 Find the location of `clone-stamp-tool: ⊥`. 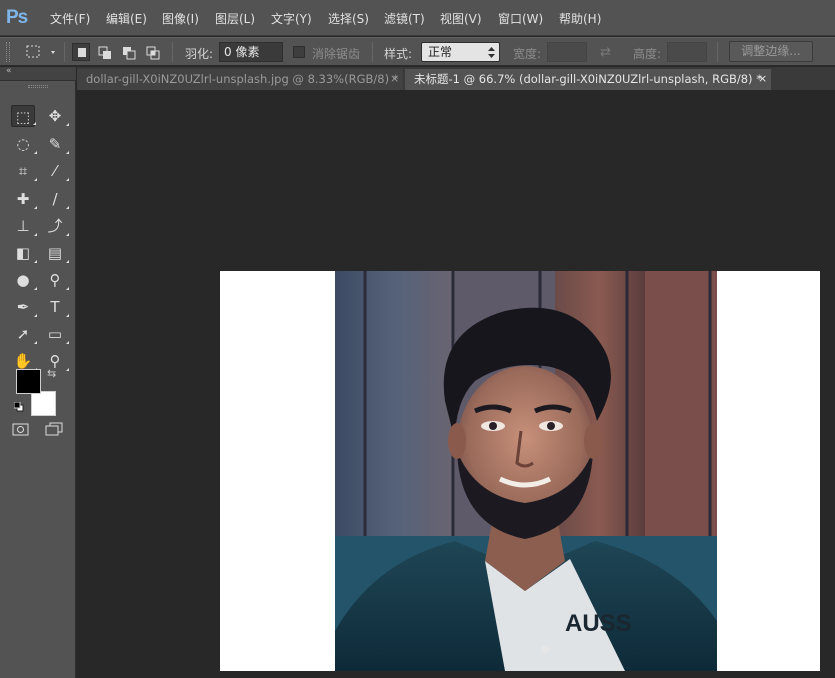

clone-stamp-tool: ⊥ is located at coordinates (24, 226).